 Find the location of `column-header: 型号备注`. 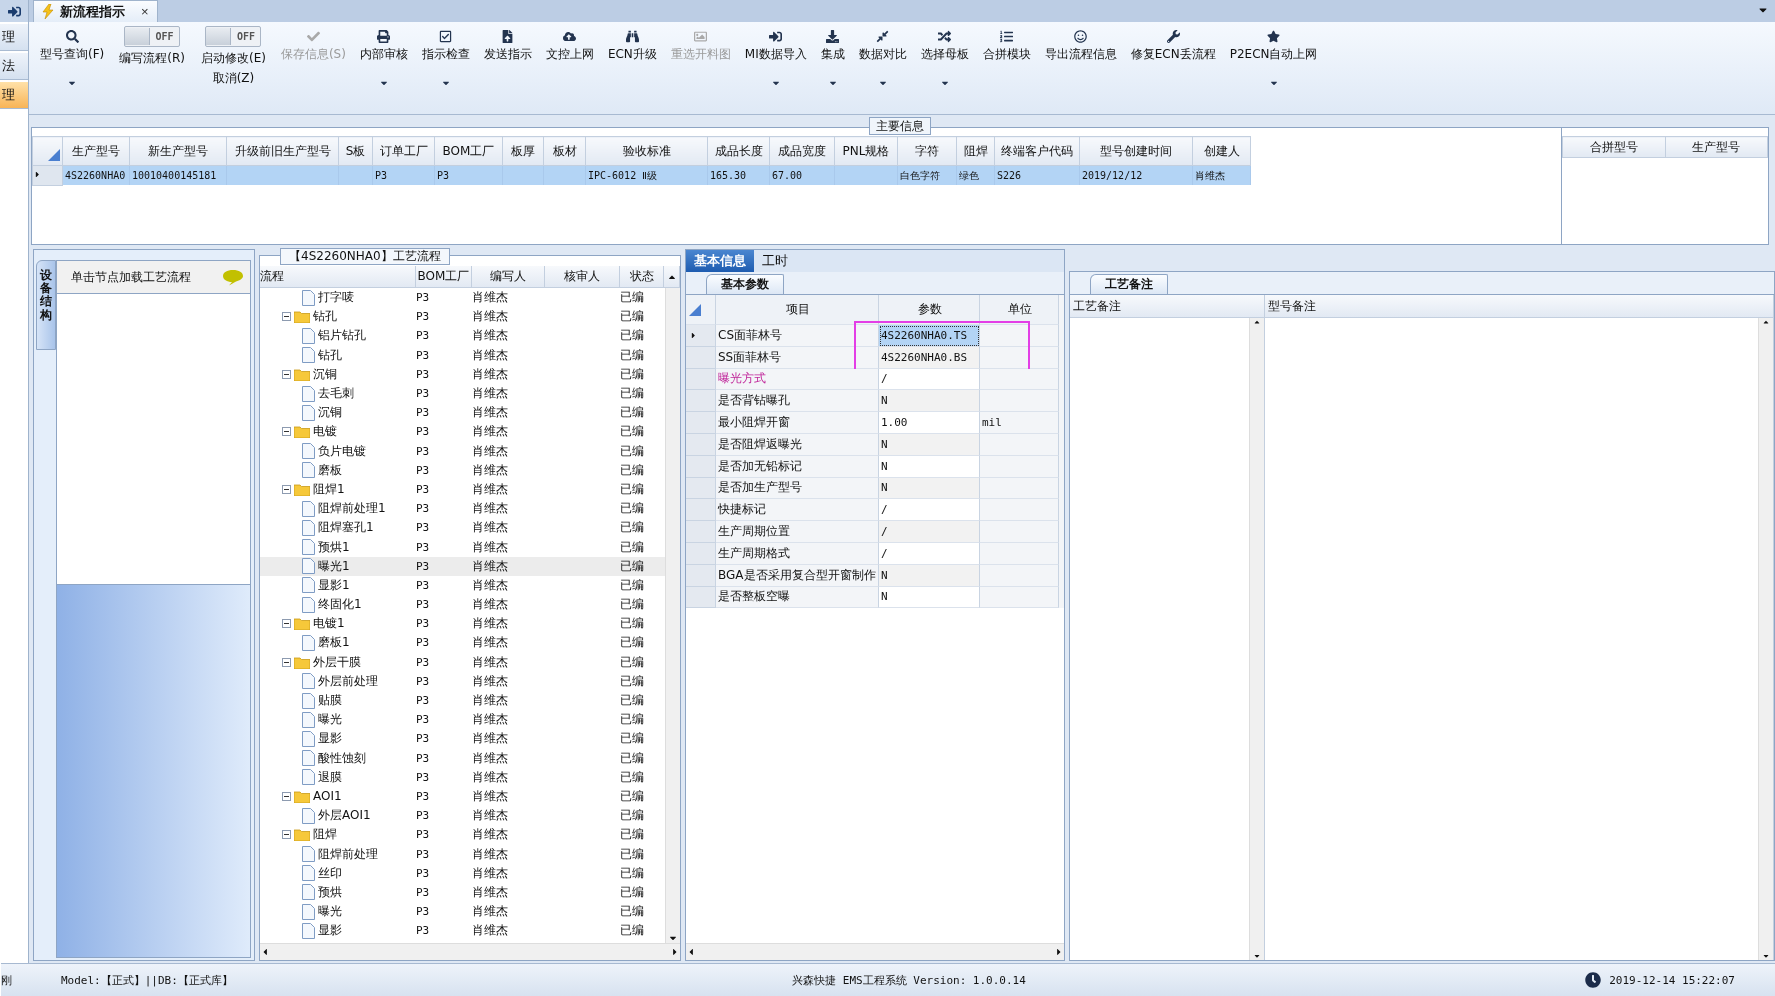

column-header: 型号备注 is located at coordinates (1519, 306).